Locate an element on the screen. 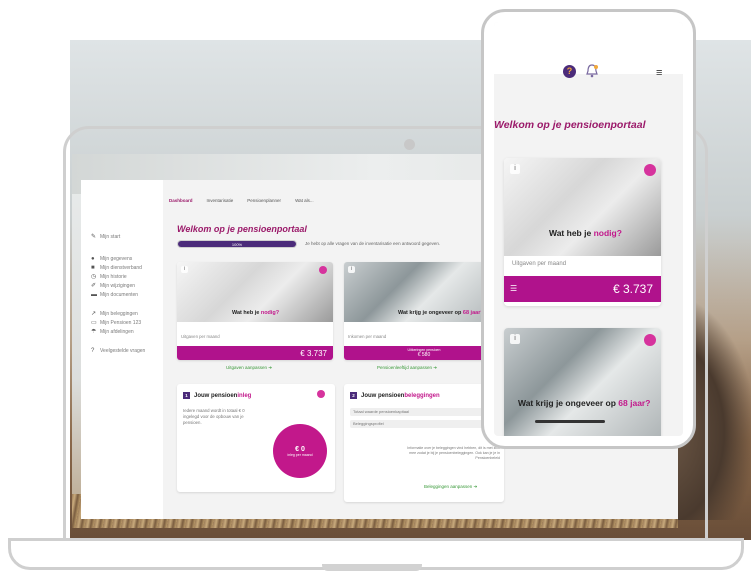  sidebar-item-pensioen123: ▭ Mijn Pensioen 123 is located at coordinates (116, 323).